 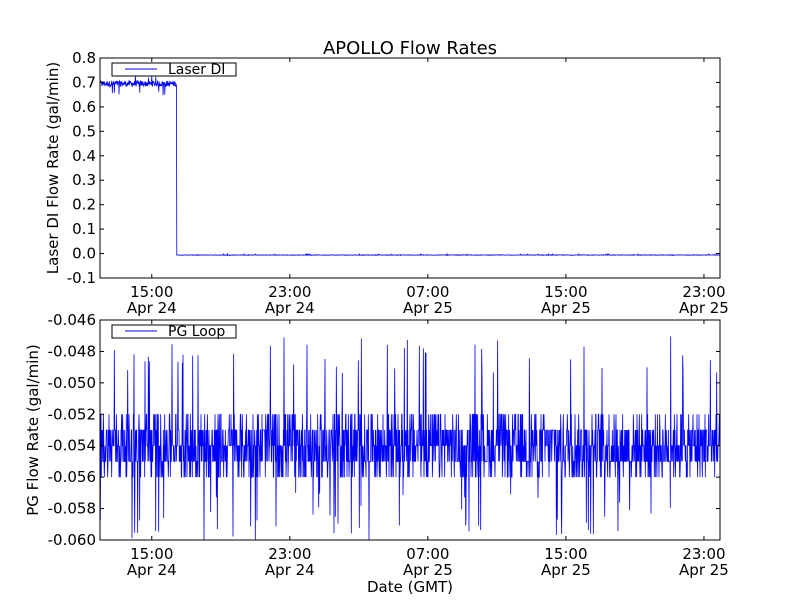 What do you see at coordinates (84, 58) in the screenshot?
I see `y-tick-label: 0.8` at bounding box center [84, 58].